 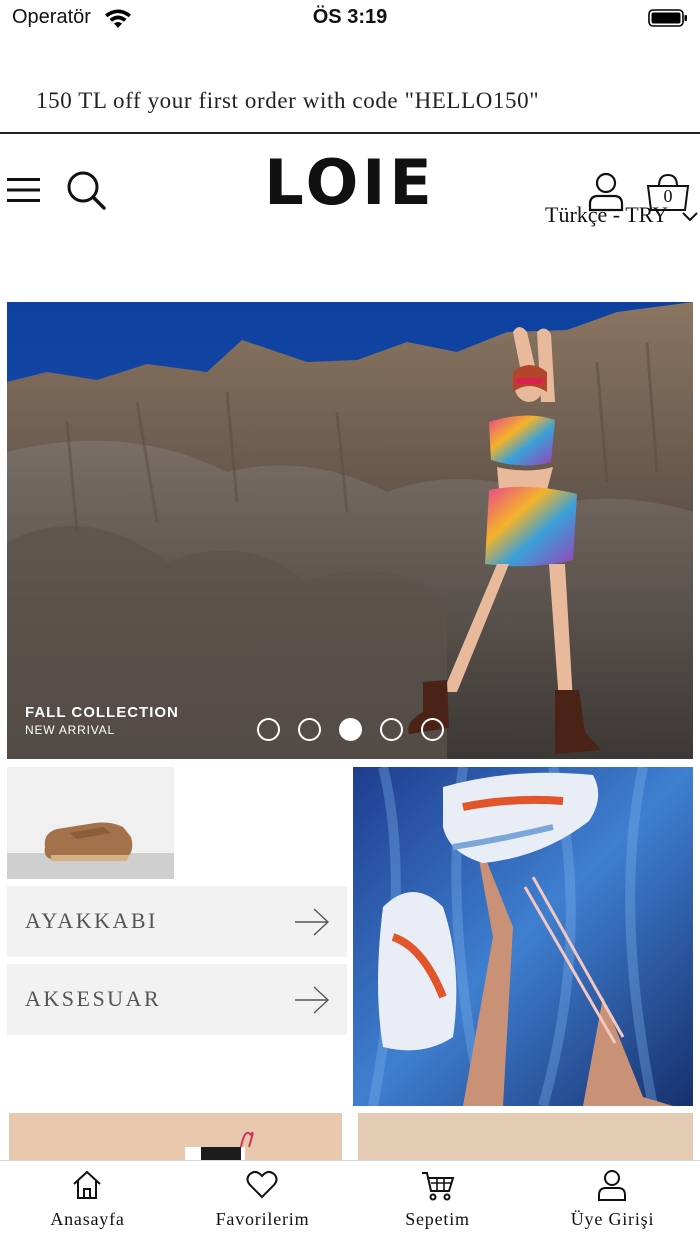 What do you see at coordinates (690, 217) in the screenshot?
I see `chevron-down-icon` at bounding box center [690, 217].